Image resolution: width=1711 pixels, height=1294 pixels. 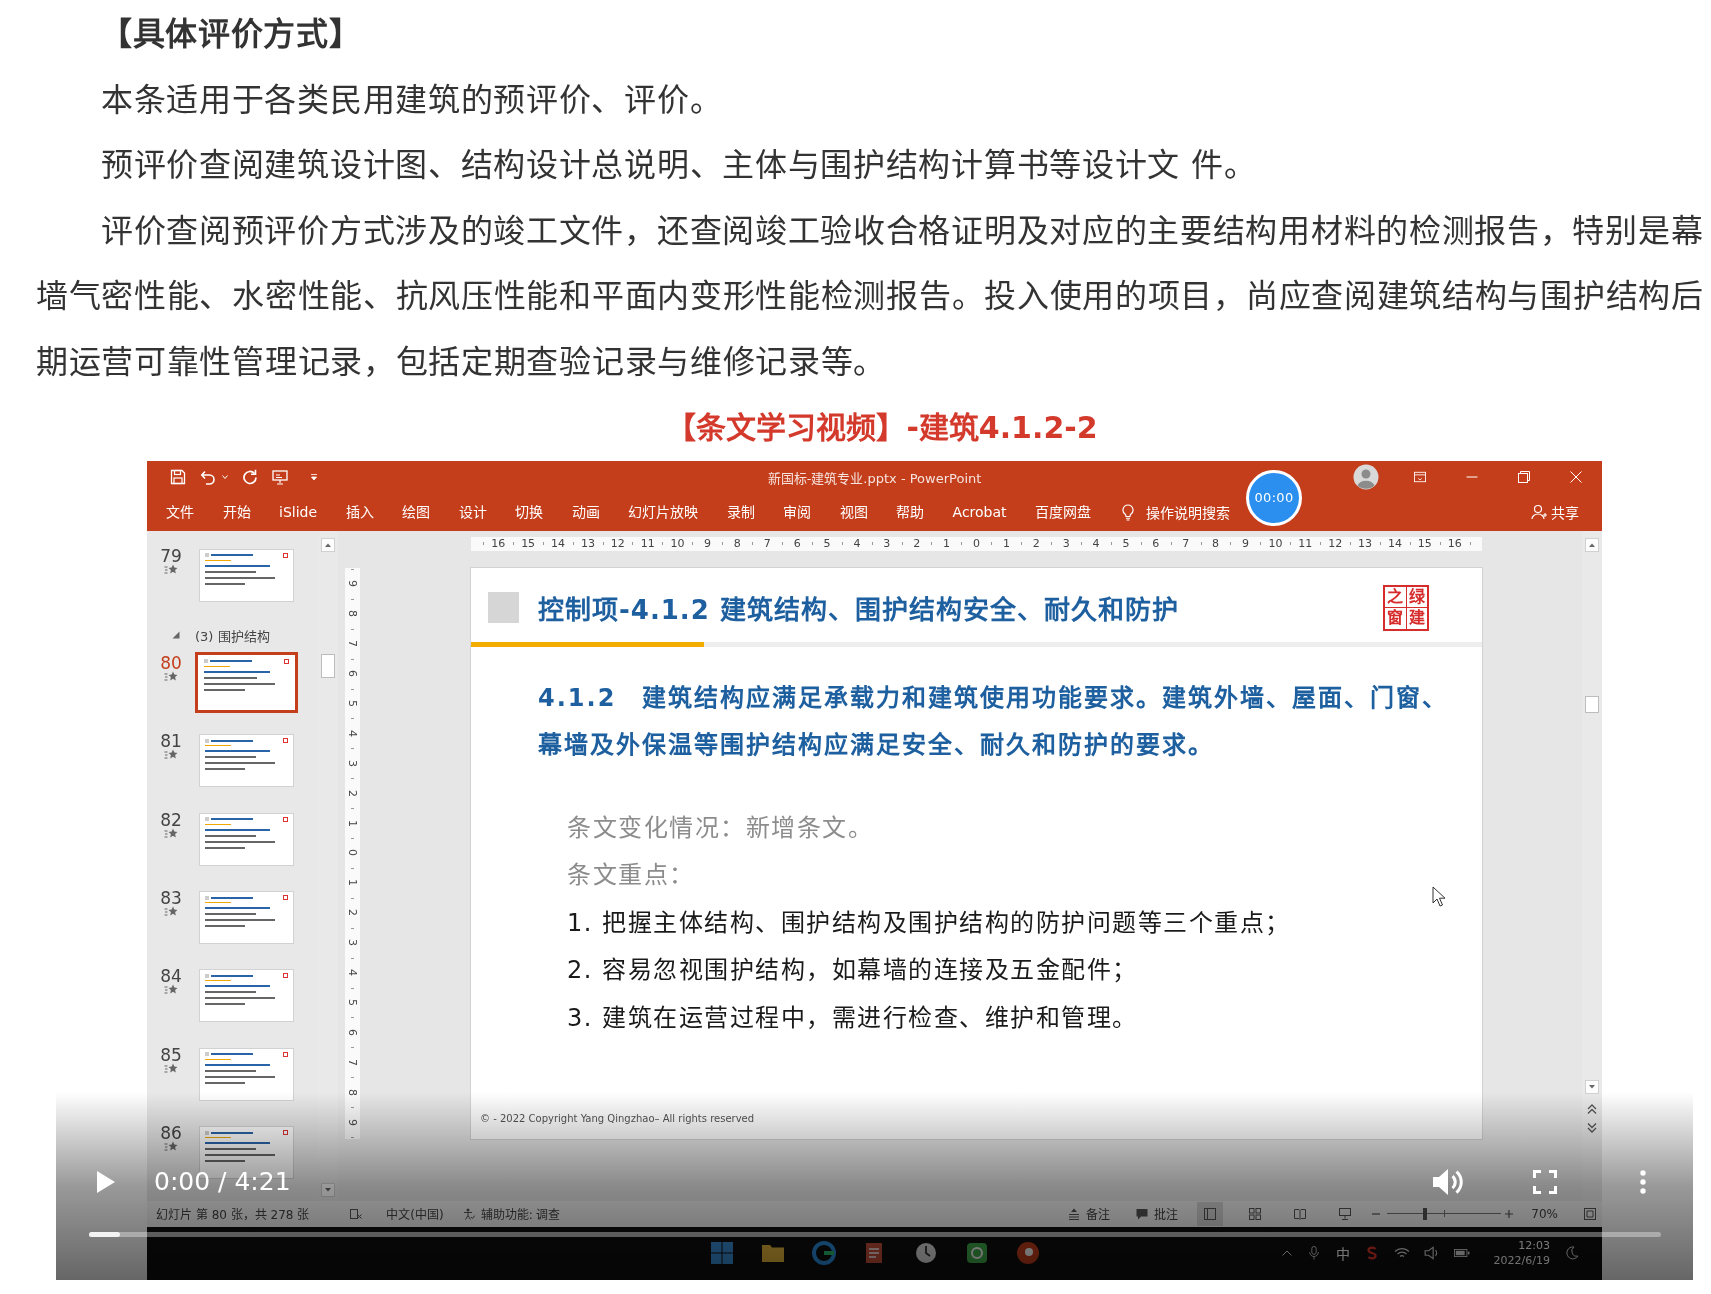 I want to click on ribbon-tab: 切换, so click(x=529, y=512).